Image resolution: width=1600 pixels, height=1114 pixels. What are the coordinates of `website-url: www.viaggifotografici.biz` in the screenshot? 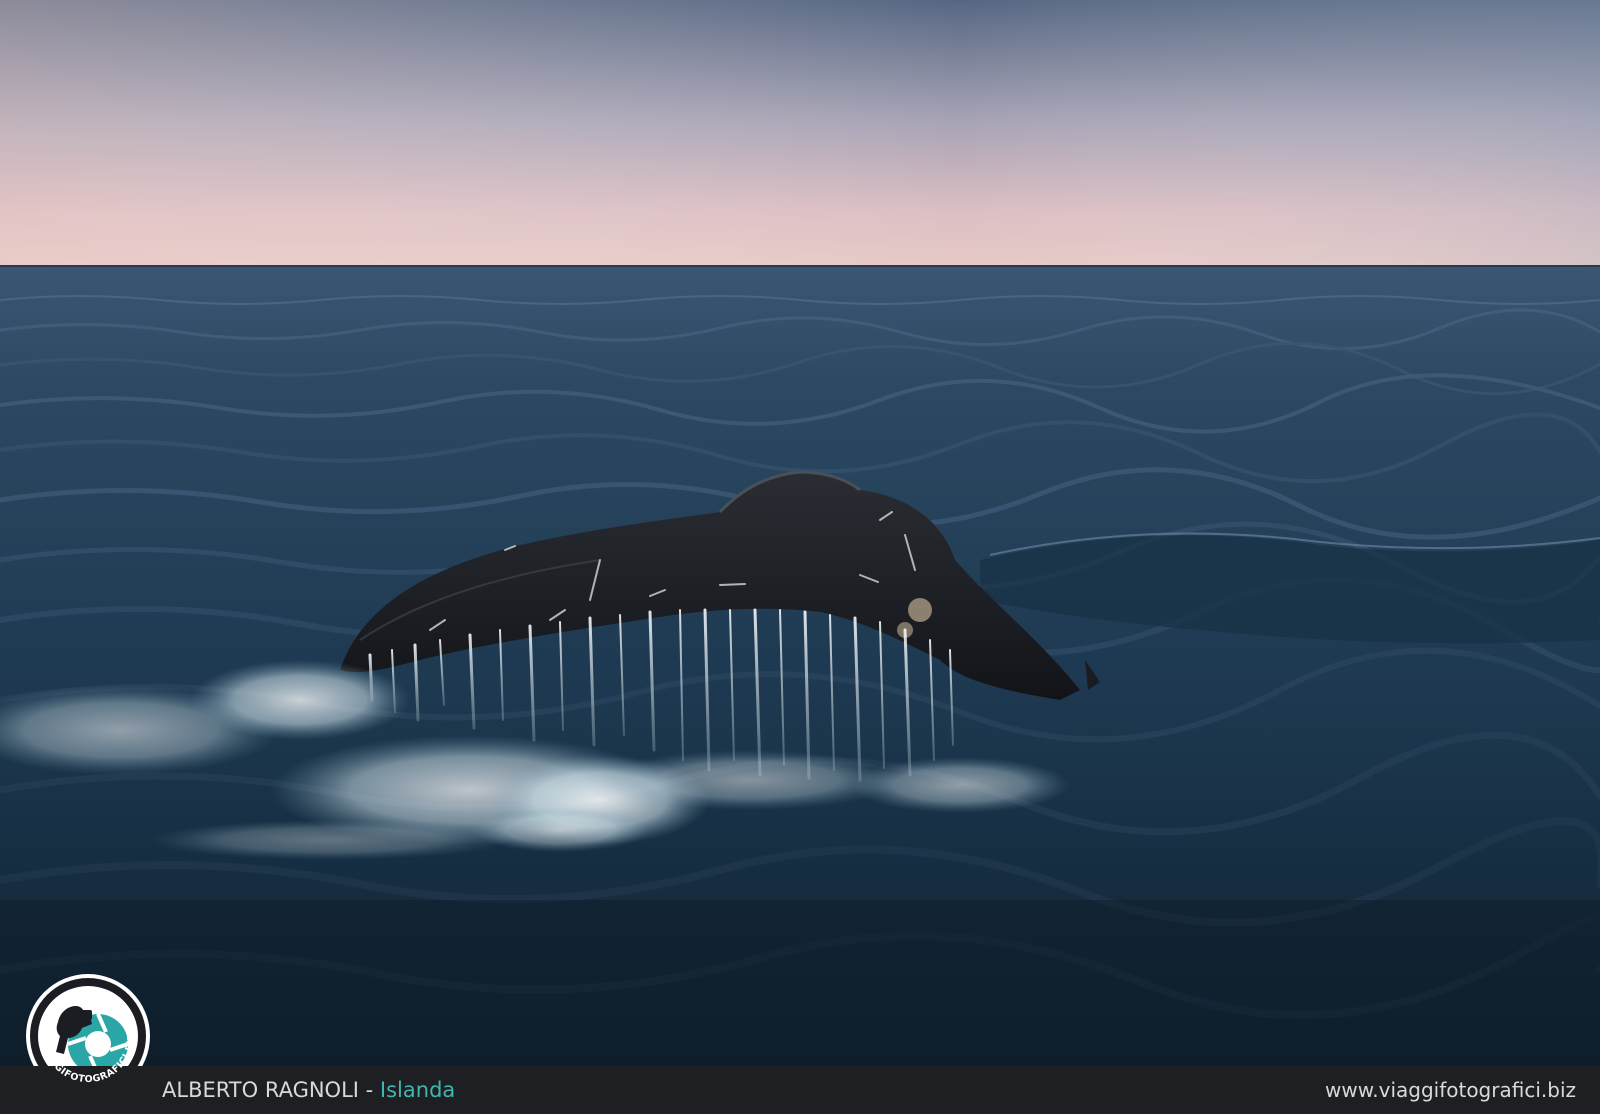 It's located at (1450, 1090).